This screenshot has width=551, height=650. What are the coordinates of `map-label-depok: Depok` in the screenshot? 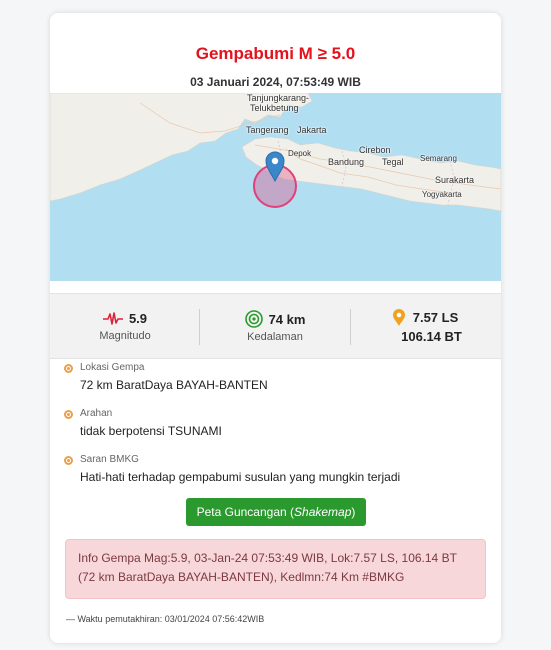 It's located at (300, 153).